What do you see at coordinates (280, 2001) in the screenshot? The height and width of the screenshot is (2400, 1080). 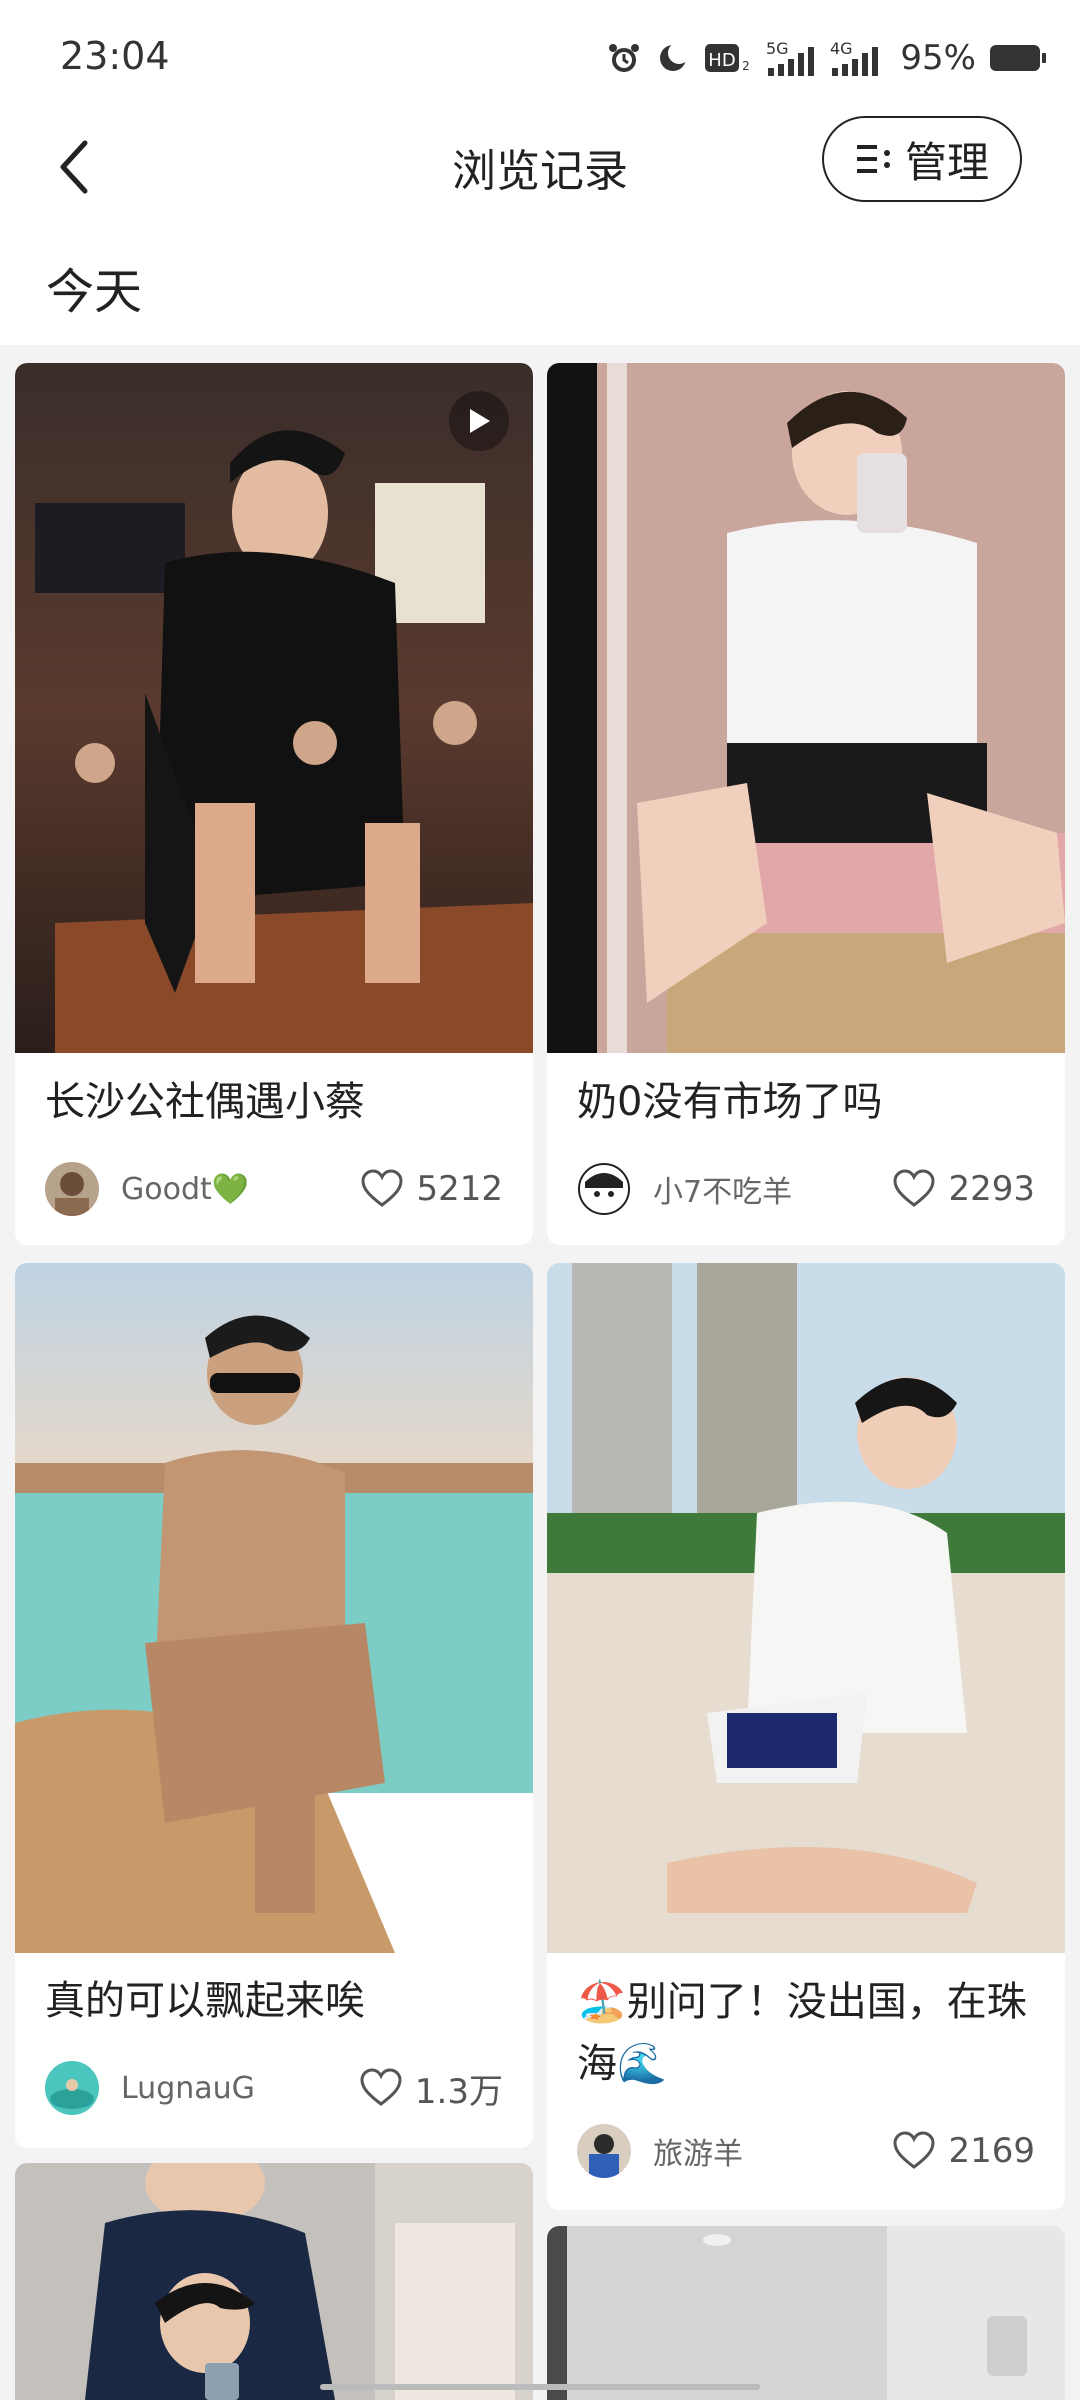 I see `card-title: 真的可以飘起来唉` at bounding box center [280, 2001].